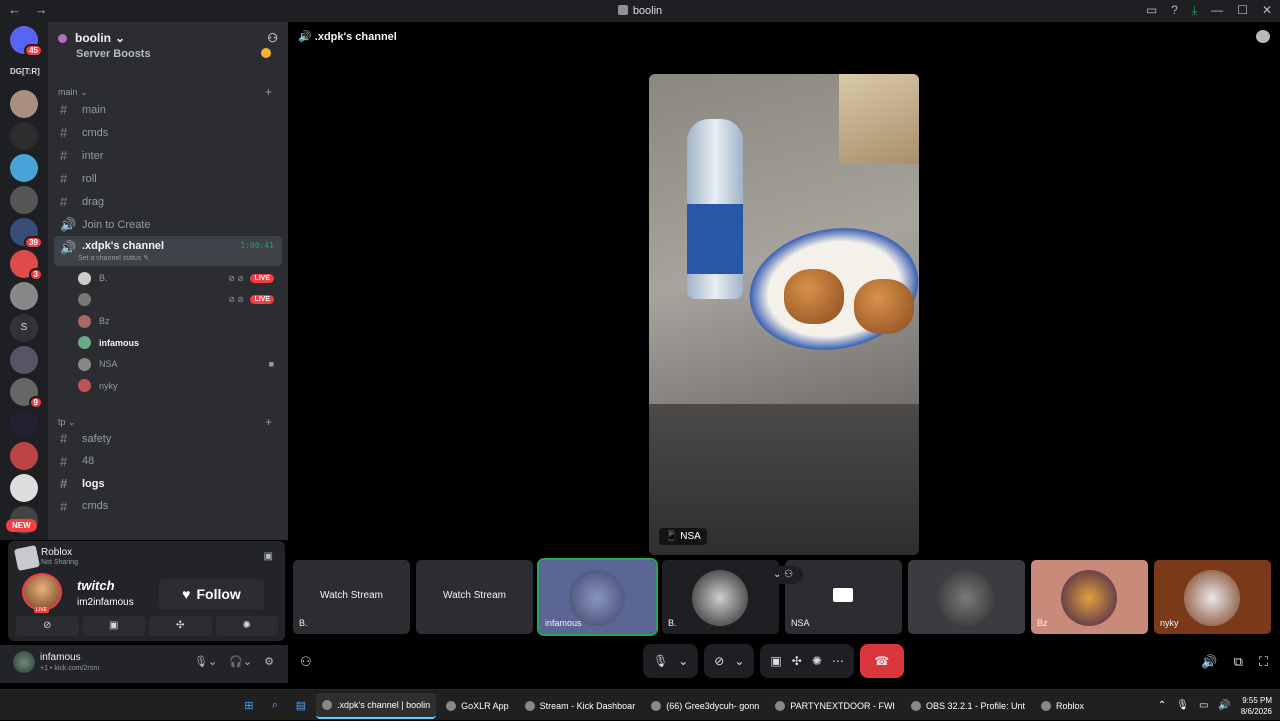  Describe the element at coordinates (269, 661) in the screenshot. I see `settings-icon: ⚙` at that location.